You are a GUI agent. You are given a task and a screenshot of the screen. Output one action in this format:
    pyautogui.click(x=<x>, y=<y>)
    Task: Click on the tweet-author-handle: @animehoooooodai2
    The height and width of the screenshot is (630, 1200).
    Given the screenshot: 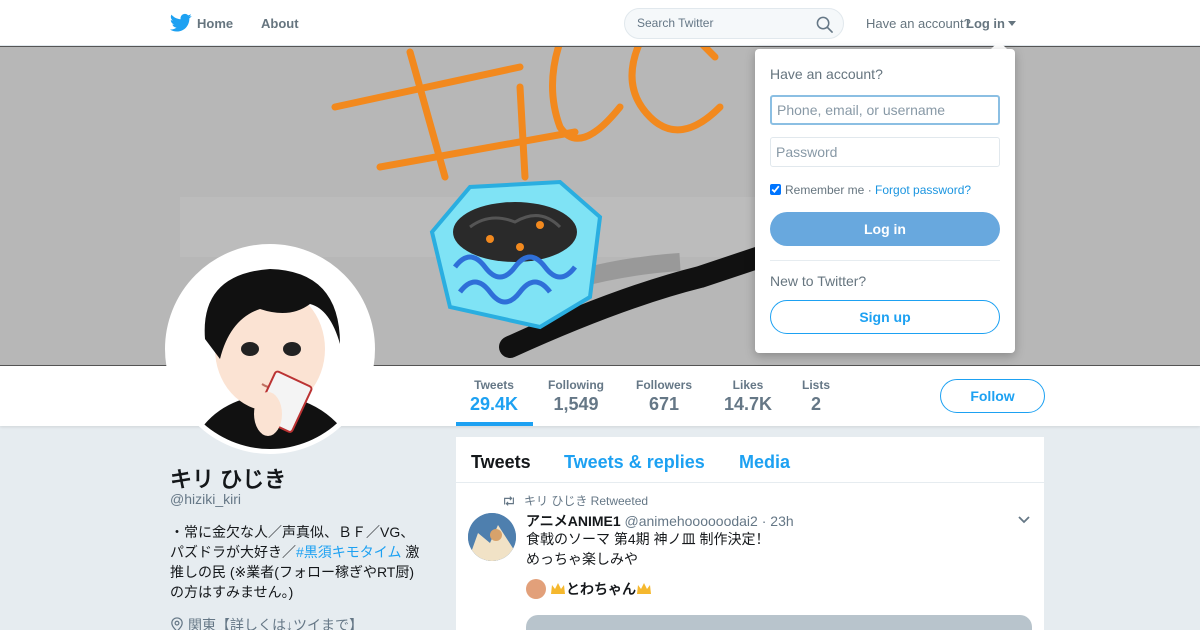 What is the action you would take?
    pyautogui.click(x=691, y=521)
    